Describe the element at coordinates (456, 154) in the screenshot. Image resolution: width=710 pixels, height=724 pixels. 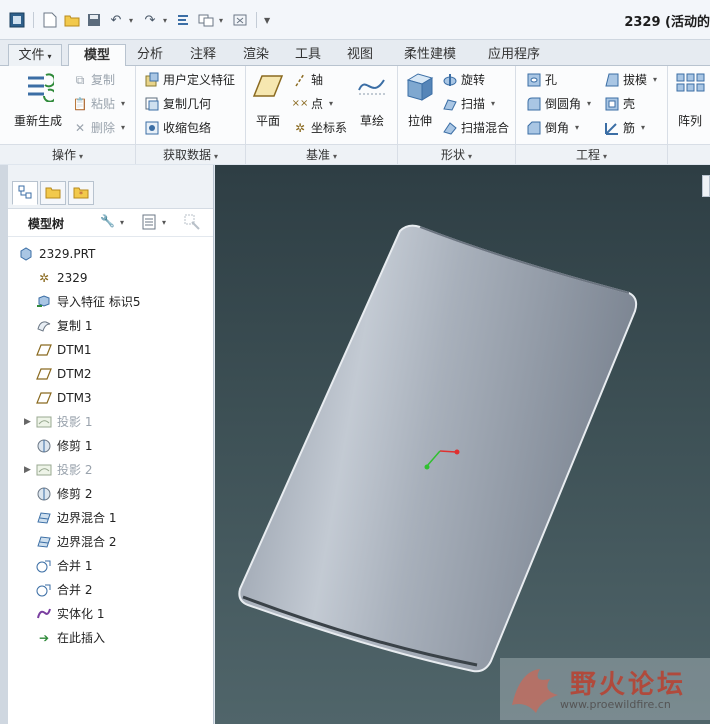
I see `group-label-shapes: 形状 ▾` at that location.